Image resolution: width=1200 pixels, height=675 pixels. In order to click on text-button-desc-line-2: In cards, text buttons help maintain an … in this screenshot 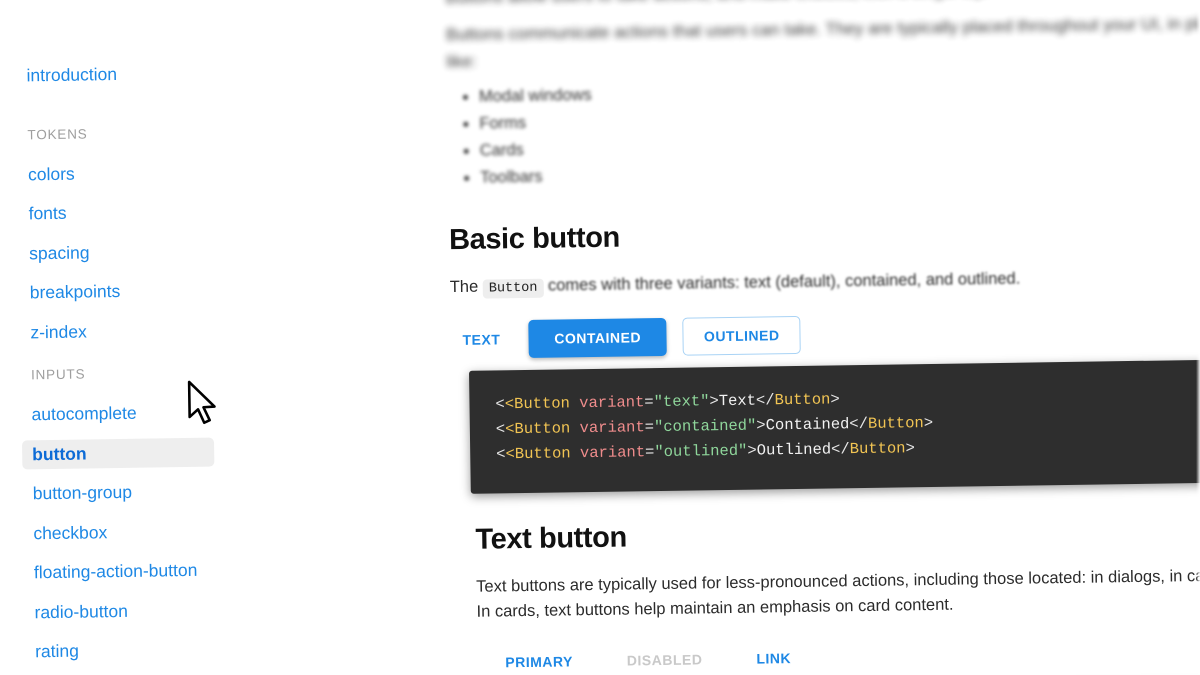, I will do `click(715, 608)`.